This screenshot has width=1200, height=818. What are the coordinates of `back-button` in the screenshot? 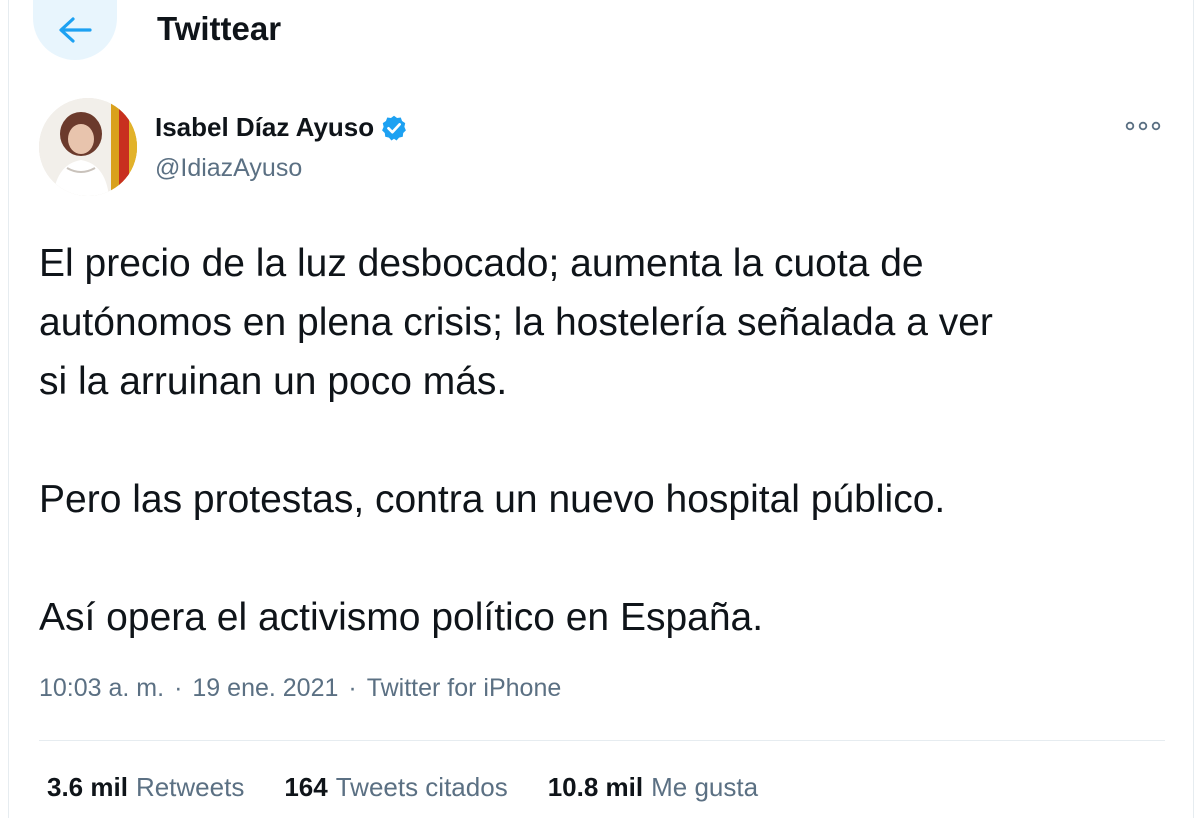 It's located at (75, 30).